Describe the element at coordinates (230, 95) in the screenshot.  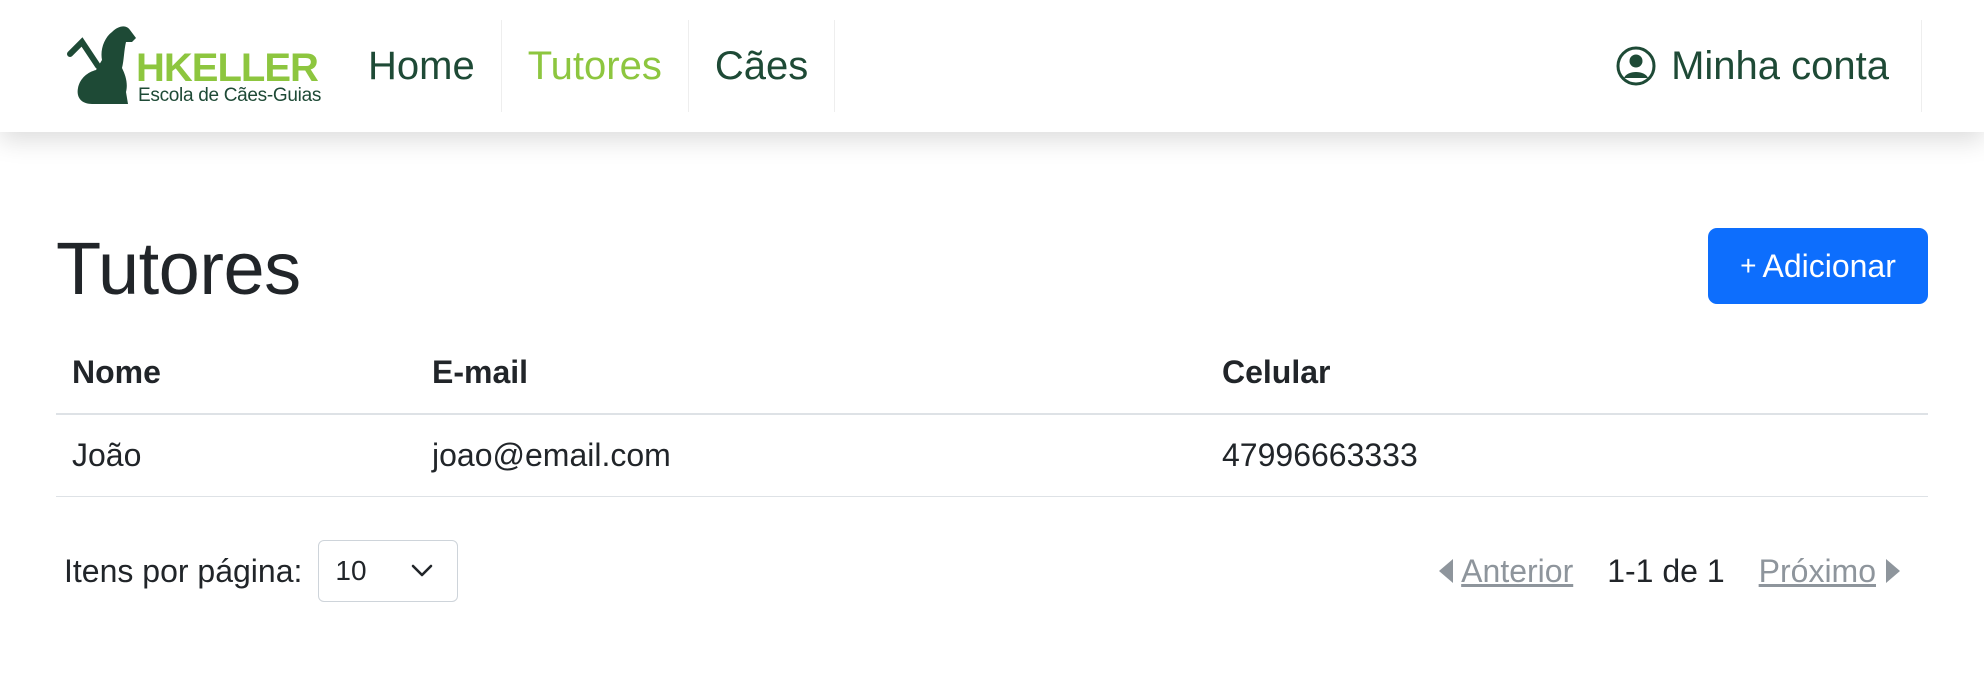
I see `brand-subtitle: Escola de Cães-Guias` at that location.